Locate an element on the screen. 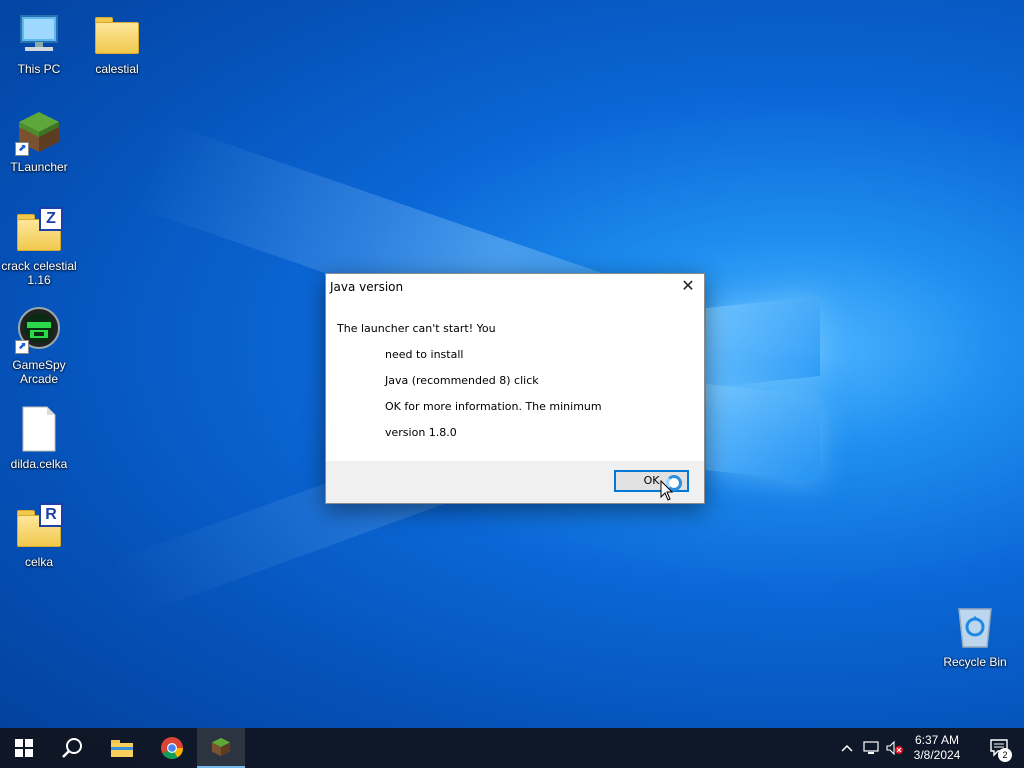 This screenshot has width=1024, height=768. notification-count-badge: 2 is located at coordinates (1005, 755).